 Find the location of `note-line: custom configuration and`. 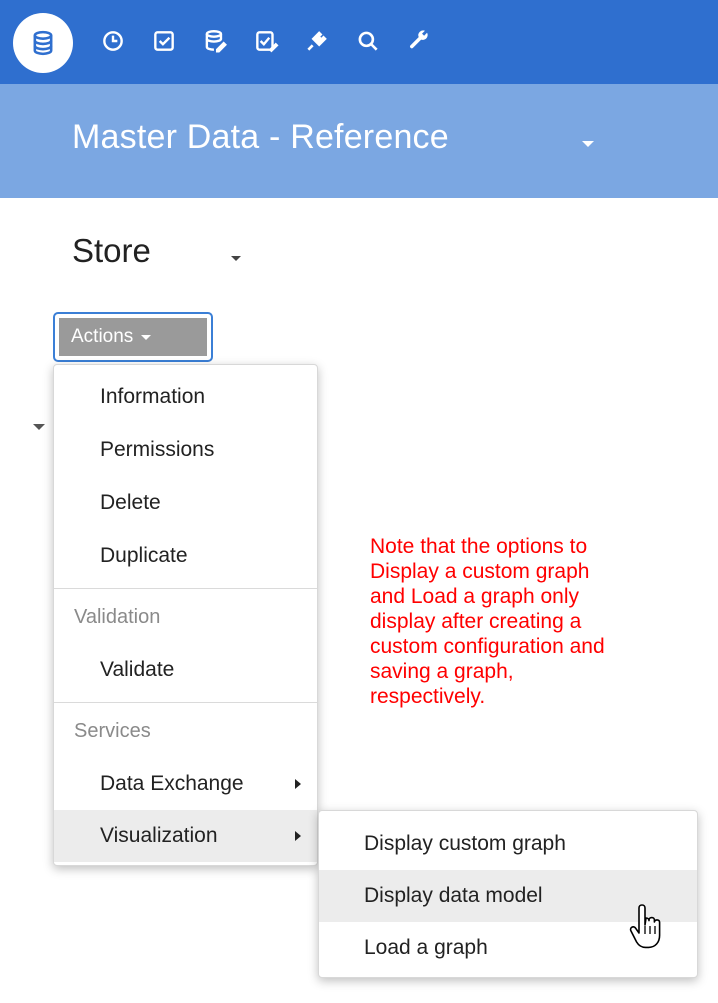

note-line: custom configuration and is located at coordinates (487, 646).